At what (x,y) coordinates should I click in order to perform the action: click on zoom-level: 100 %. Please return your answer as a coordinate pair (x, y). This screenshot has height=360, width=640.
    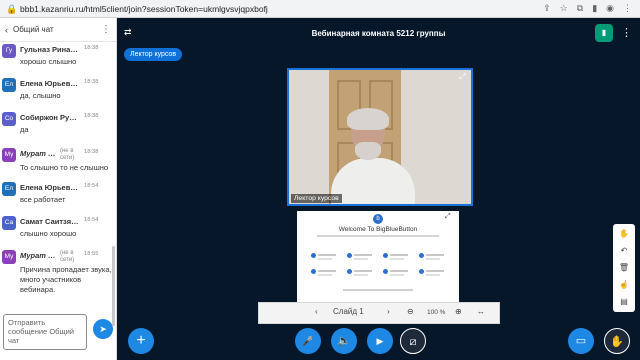
    Looking at the image, I should click on (436, 312).